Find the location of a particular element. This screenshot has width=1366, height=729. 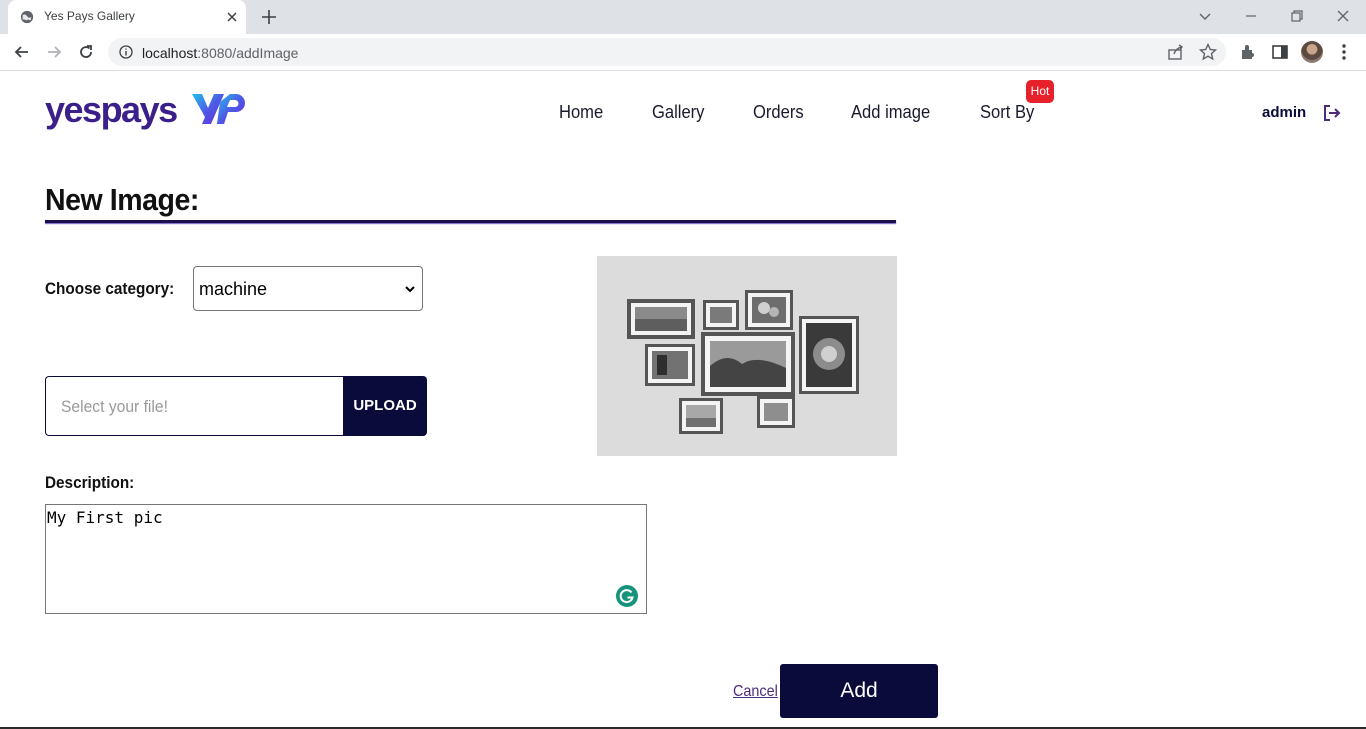

url-text: localhost:8080/addImage is located at coordinates (220, 53).